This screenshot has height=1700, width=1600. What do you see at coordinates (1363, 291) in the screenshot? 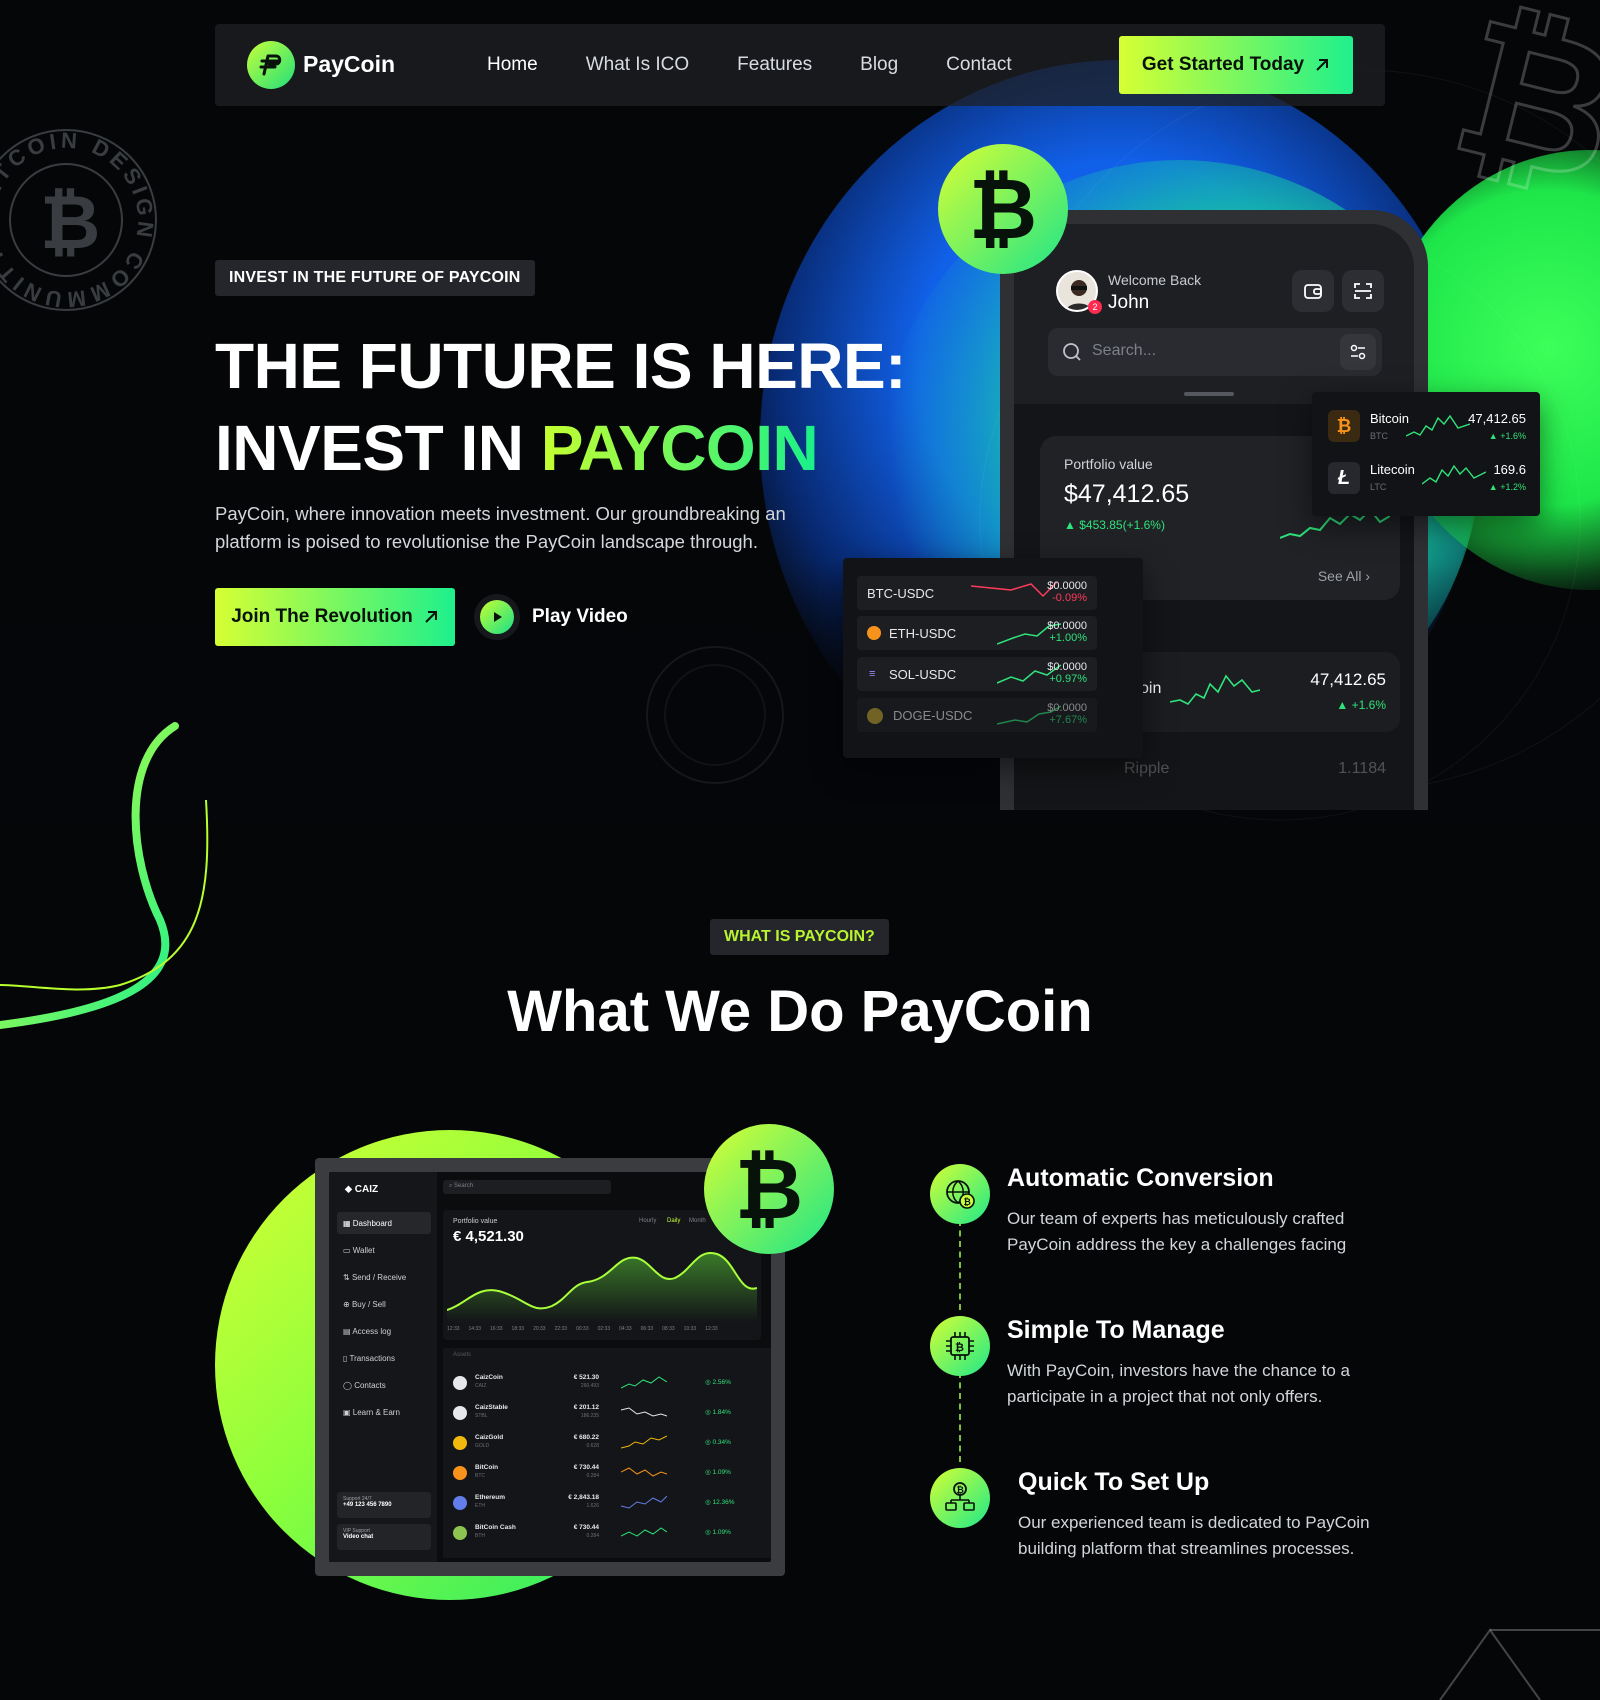
I see `scan-button` at bounding box center [1363, 291].